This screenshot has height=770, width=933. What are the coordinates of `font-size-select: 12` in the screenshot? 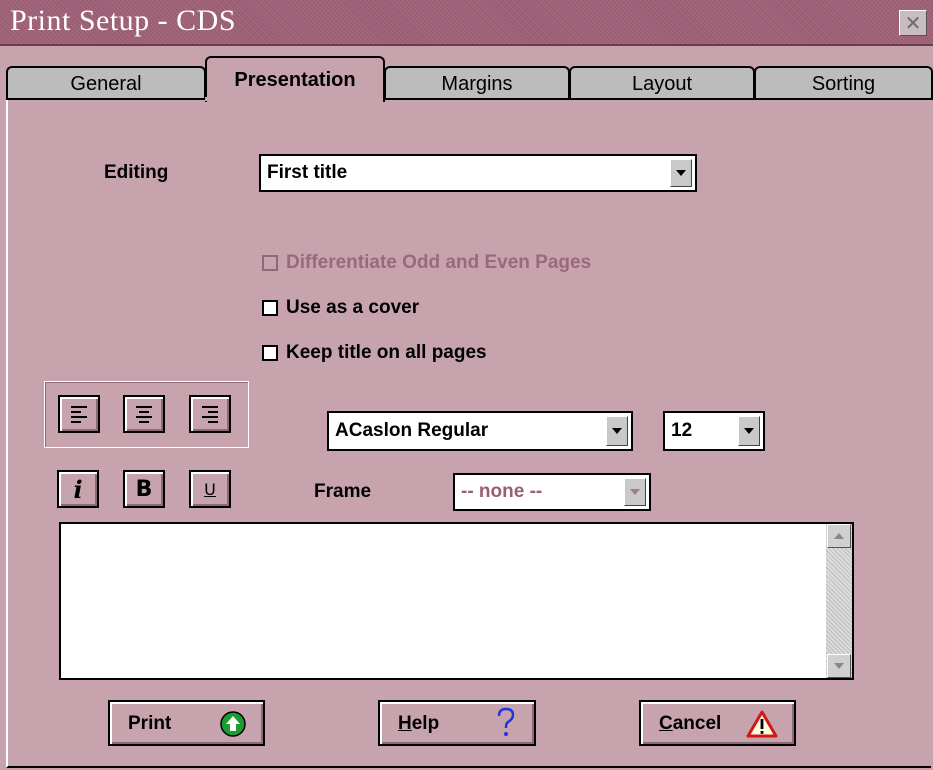 It's located at (714, 431).